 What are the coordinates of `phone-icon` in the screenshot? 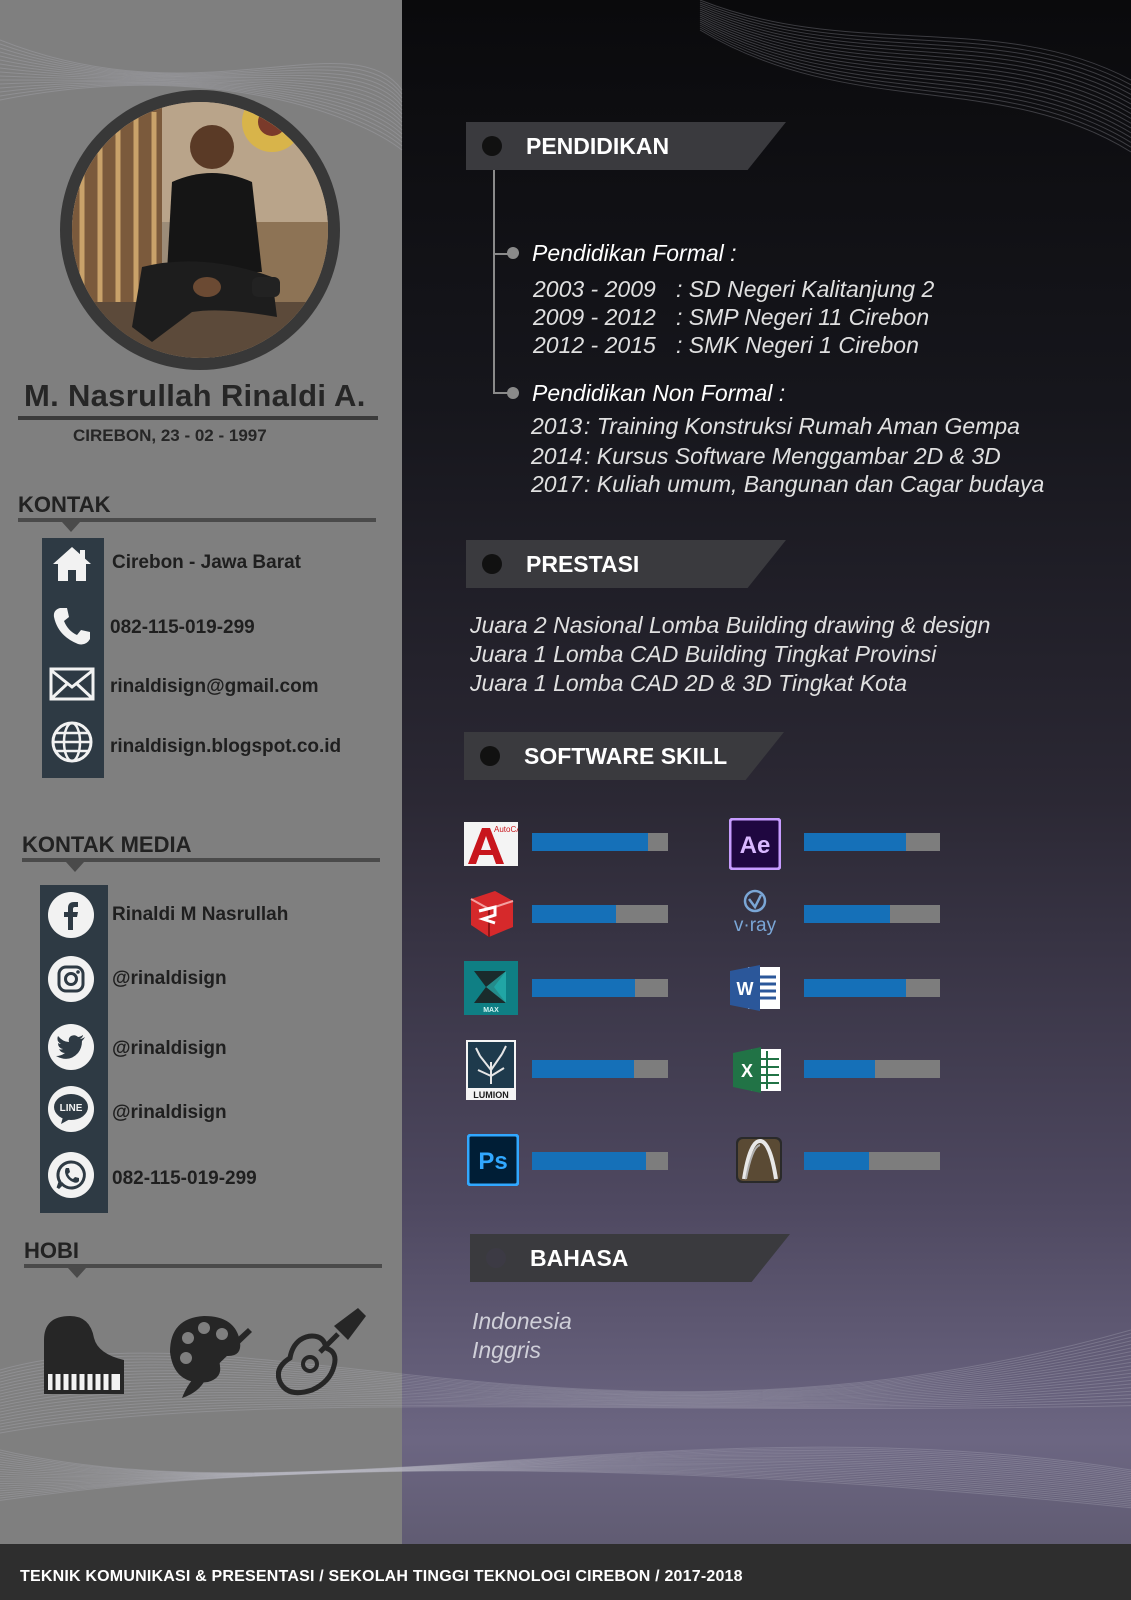 It's located at (72, 626).